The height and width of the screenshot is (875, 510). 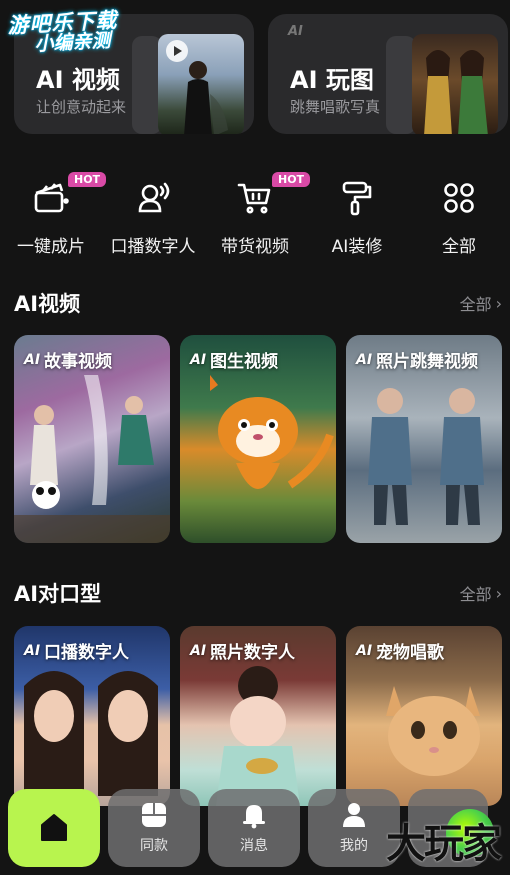 I want to click on nav-label: 消息, so click(x=254, y=846).